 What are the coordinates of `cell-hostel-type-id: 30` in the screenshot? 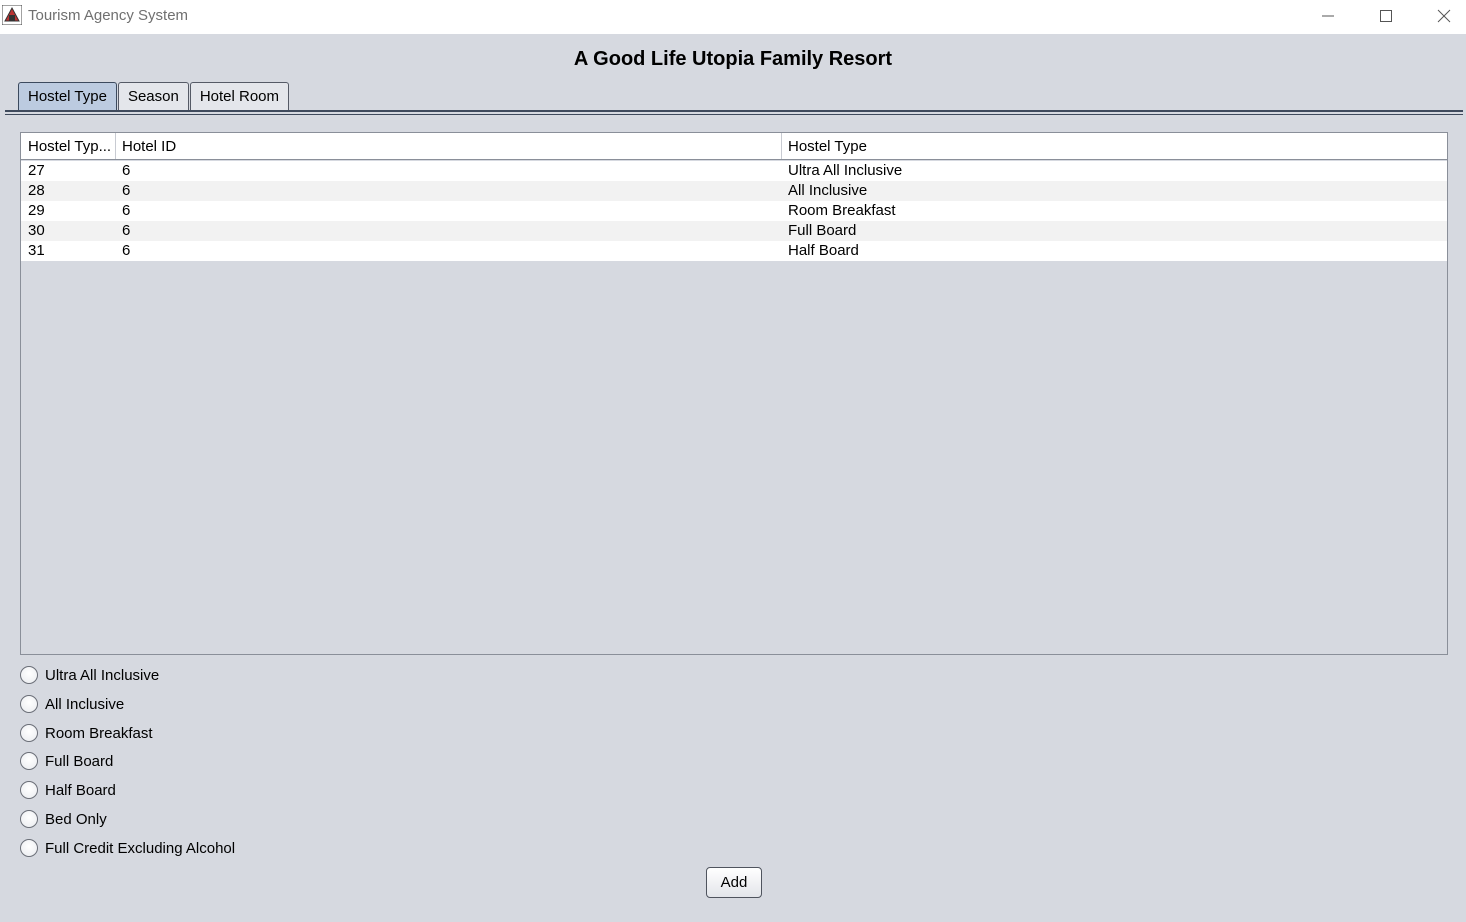 It's located at (36, 230).